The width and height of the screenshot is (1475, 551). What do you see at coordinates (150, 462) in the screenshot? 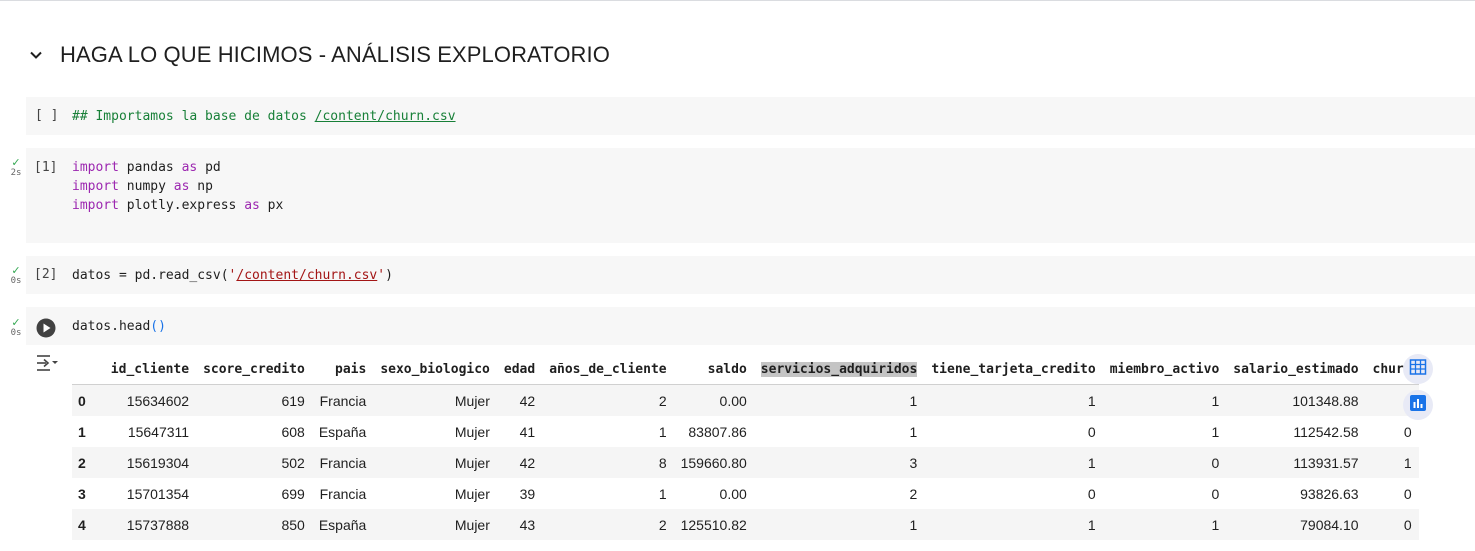
I see `table-cell: 15619304` at bounding box center [150, 462].